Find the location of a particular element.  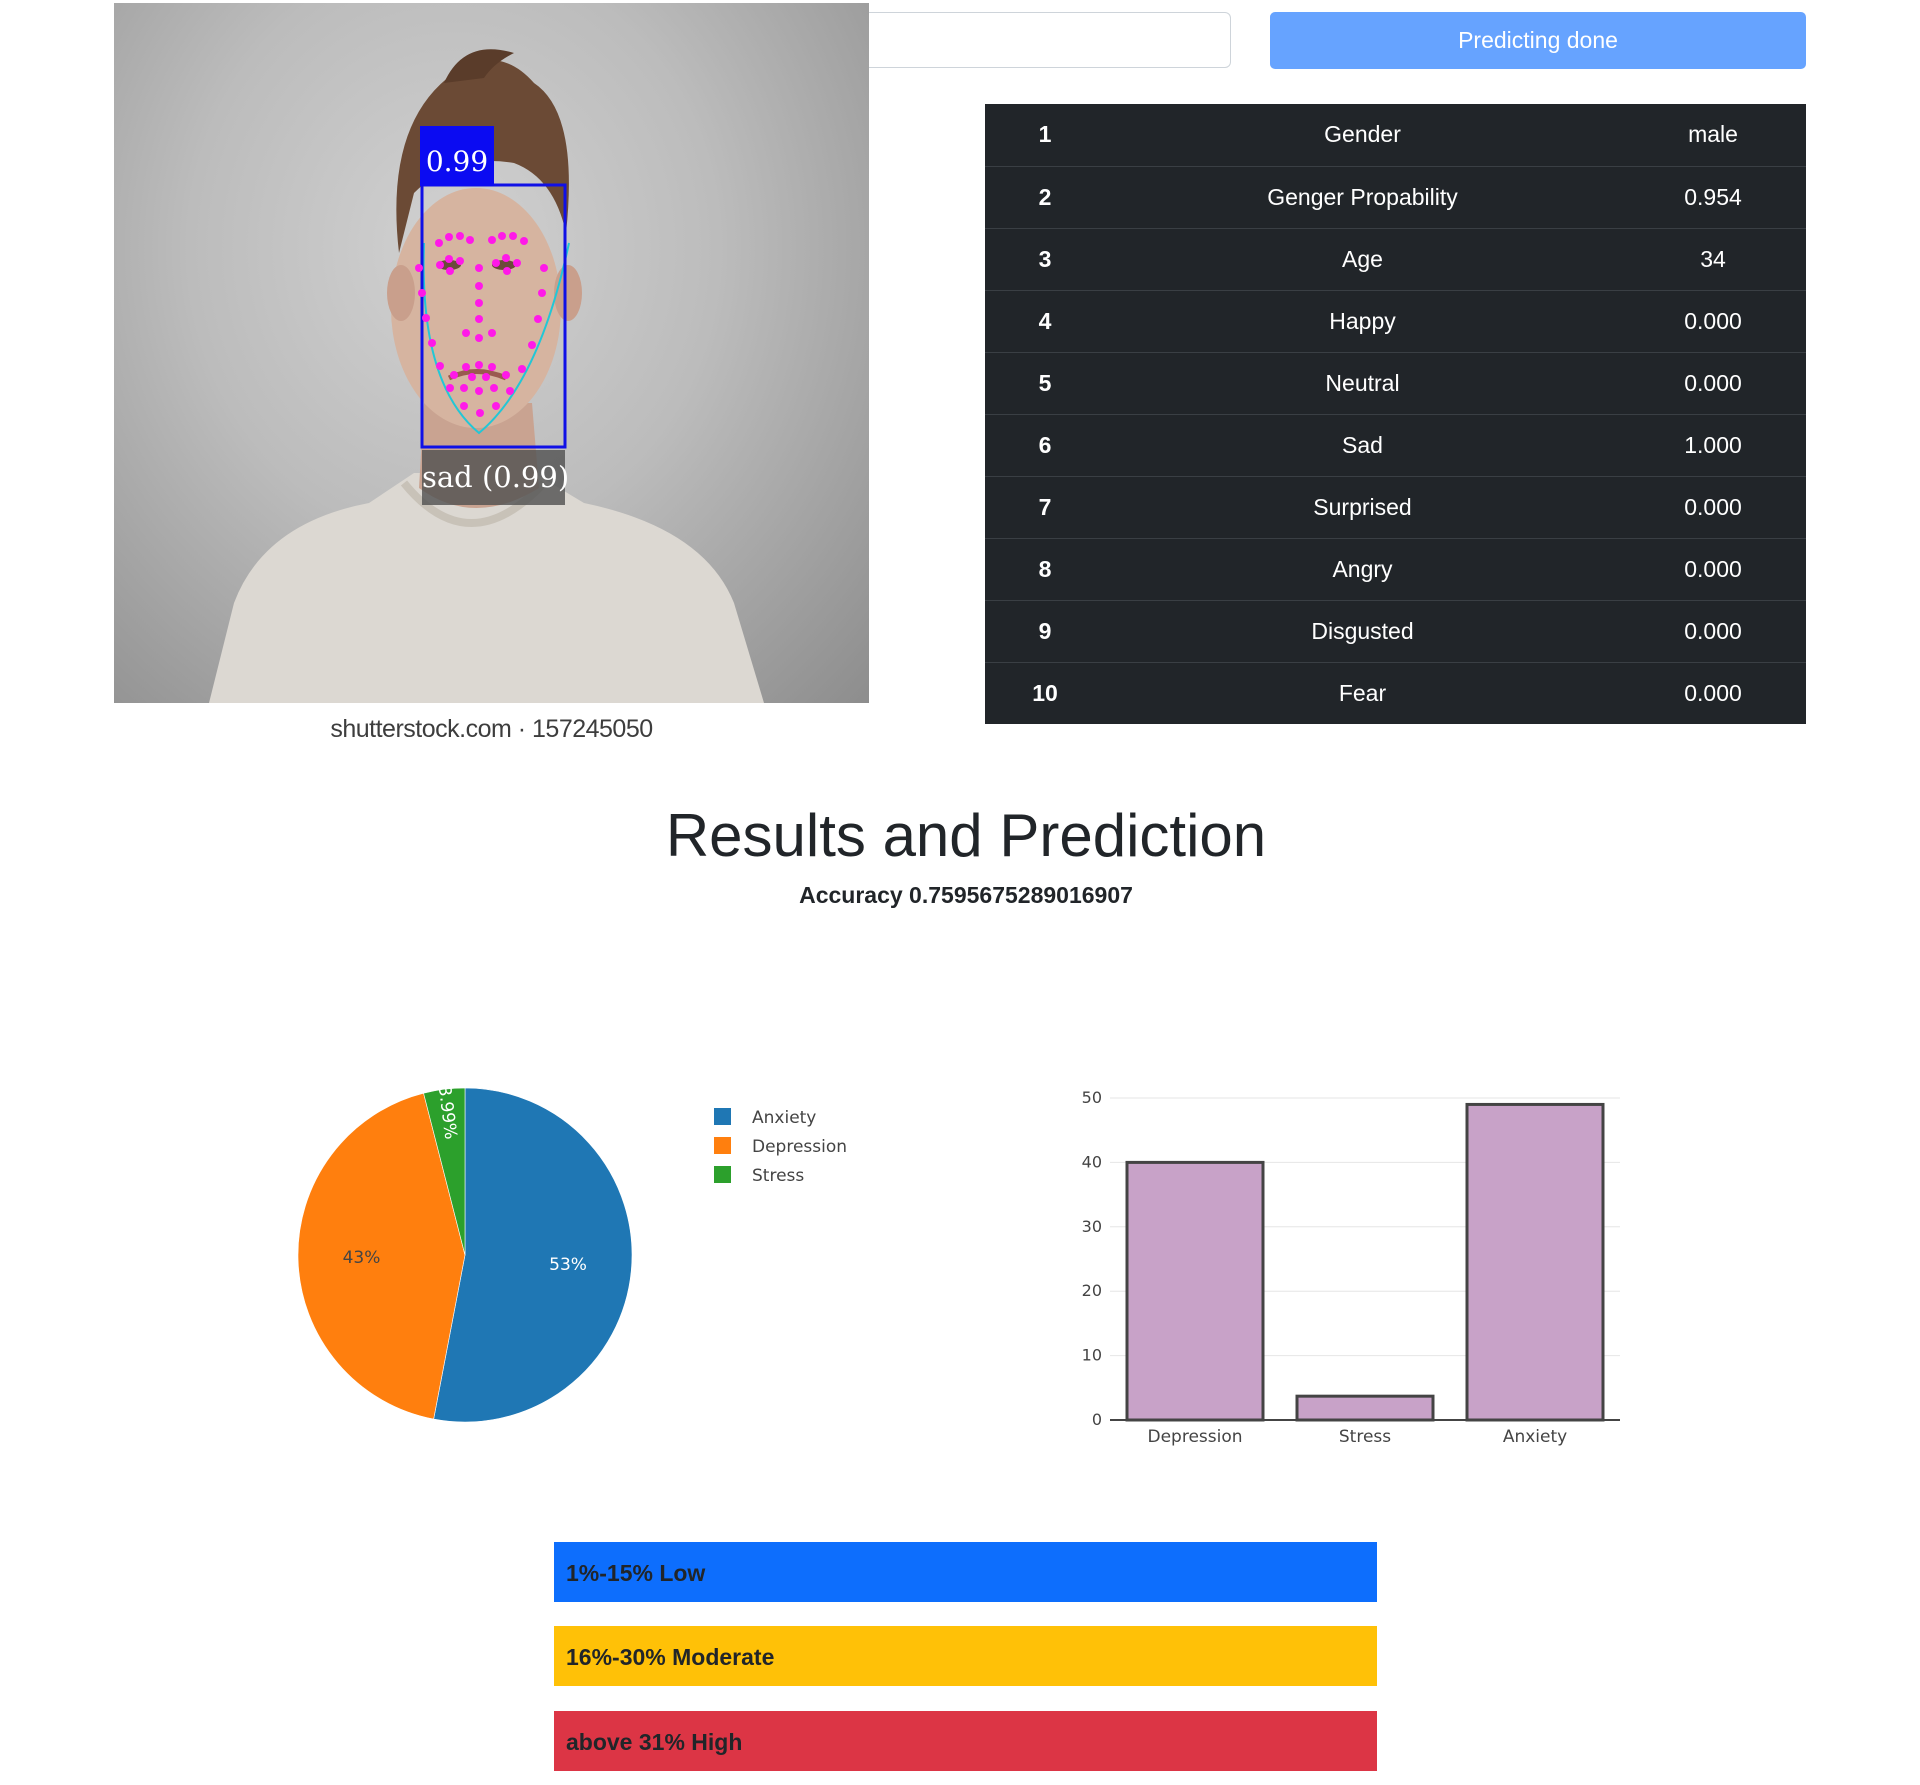

row-value: 34 is located at coordinates (1713, 258).